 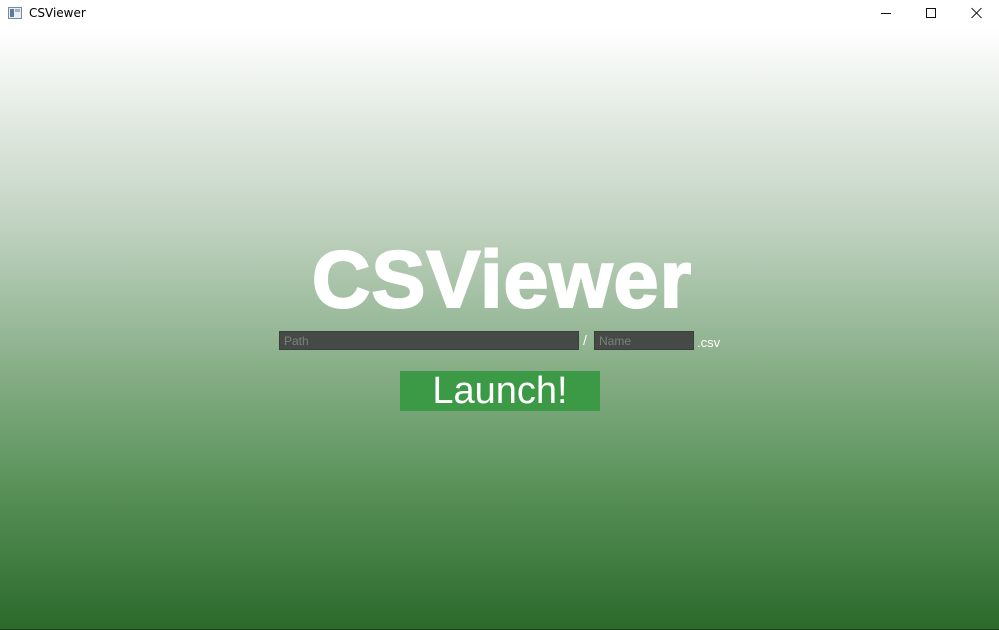 What do you see at coordinates (500, 391) in the screenshot?
I see `launch-button: Launch!` at bounding box center [500, 391].